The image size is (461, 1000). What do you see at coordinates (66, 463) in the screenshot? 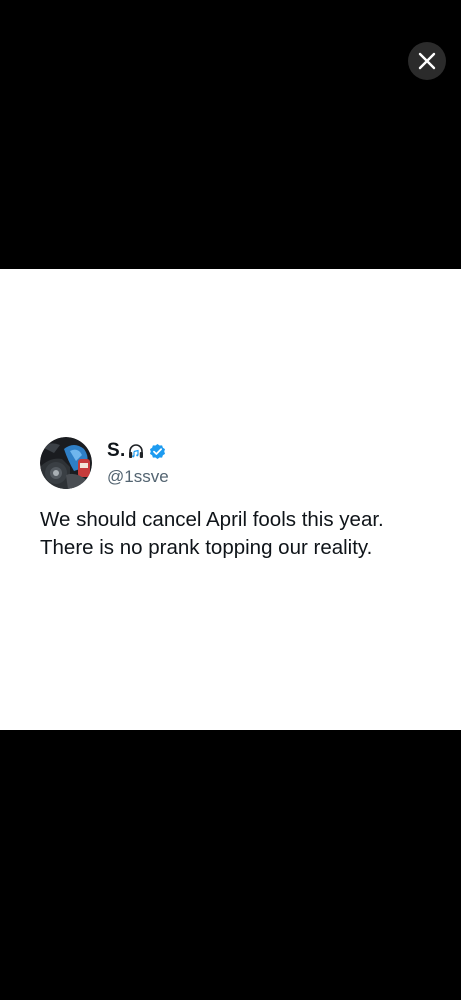
I see `avatar` at bounding box center [66, 463].